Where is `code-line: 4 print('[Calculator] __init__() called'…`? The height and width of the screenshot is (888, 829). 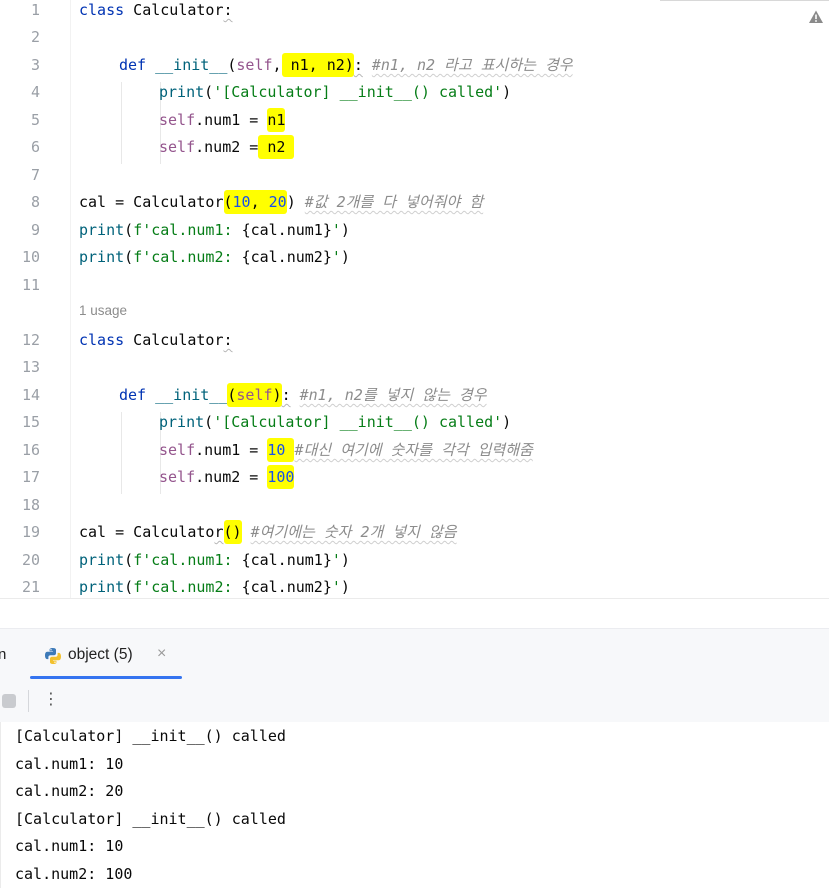
code-line: 4 print('[Calculator] __init__() called'… is located at coordinates (414, 92).